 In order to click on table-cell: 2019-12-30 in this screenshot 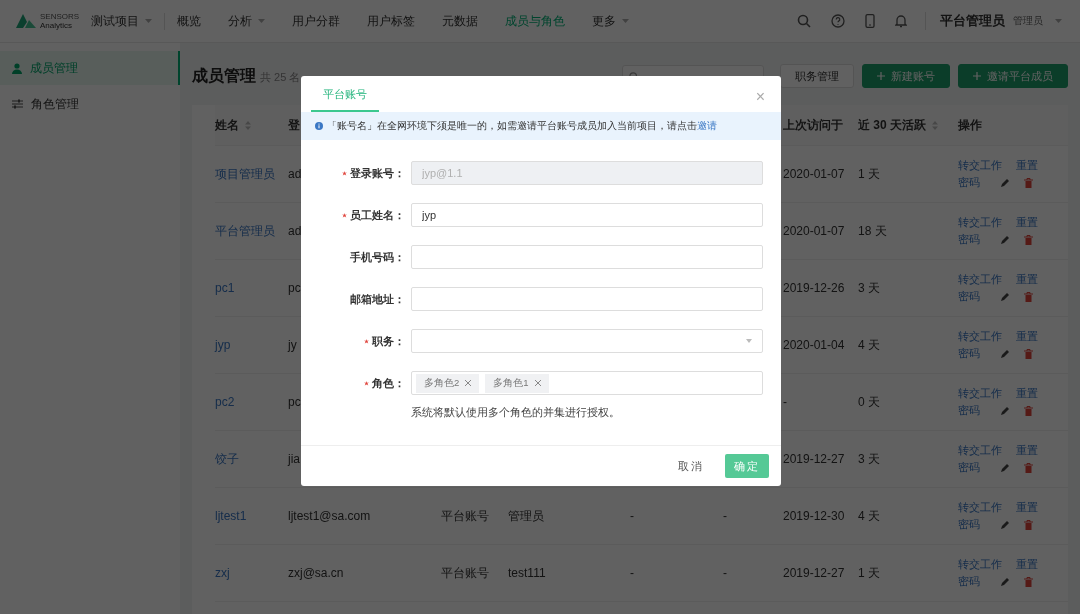, I will do `click(814, 516)`.